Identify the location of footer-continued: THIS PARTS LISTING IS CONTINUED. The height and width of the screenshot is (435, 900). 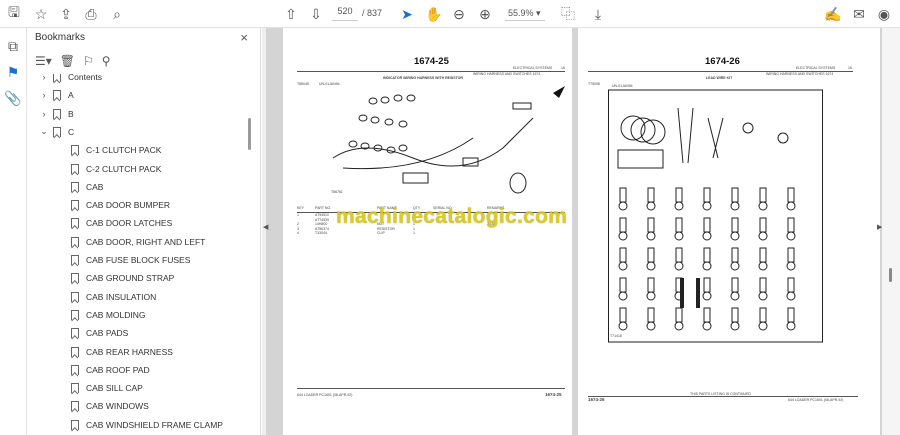
(720, 394).